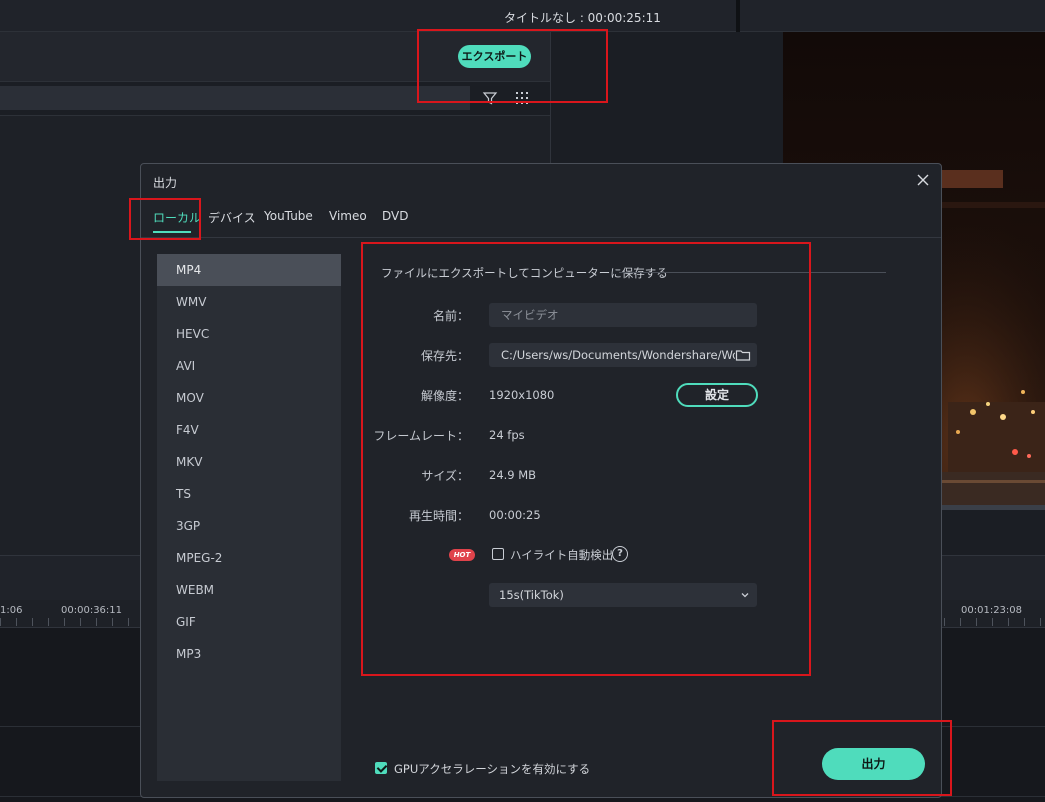 Image resolution: width=1045 pixels, height=802 pixels. What do you see at coordinates (992, 610) in the screenshot?
I see `ruler-label: 00:01:23:08` at bounding box center [992, 610].